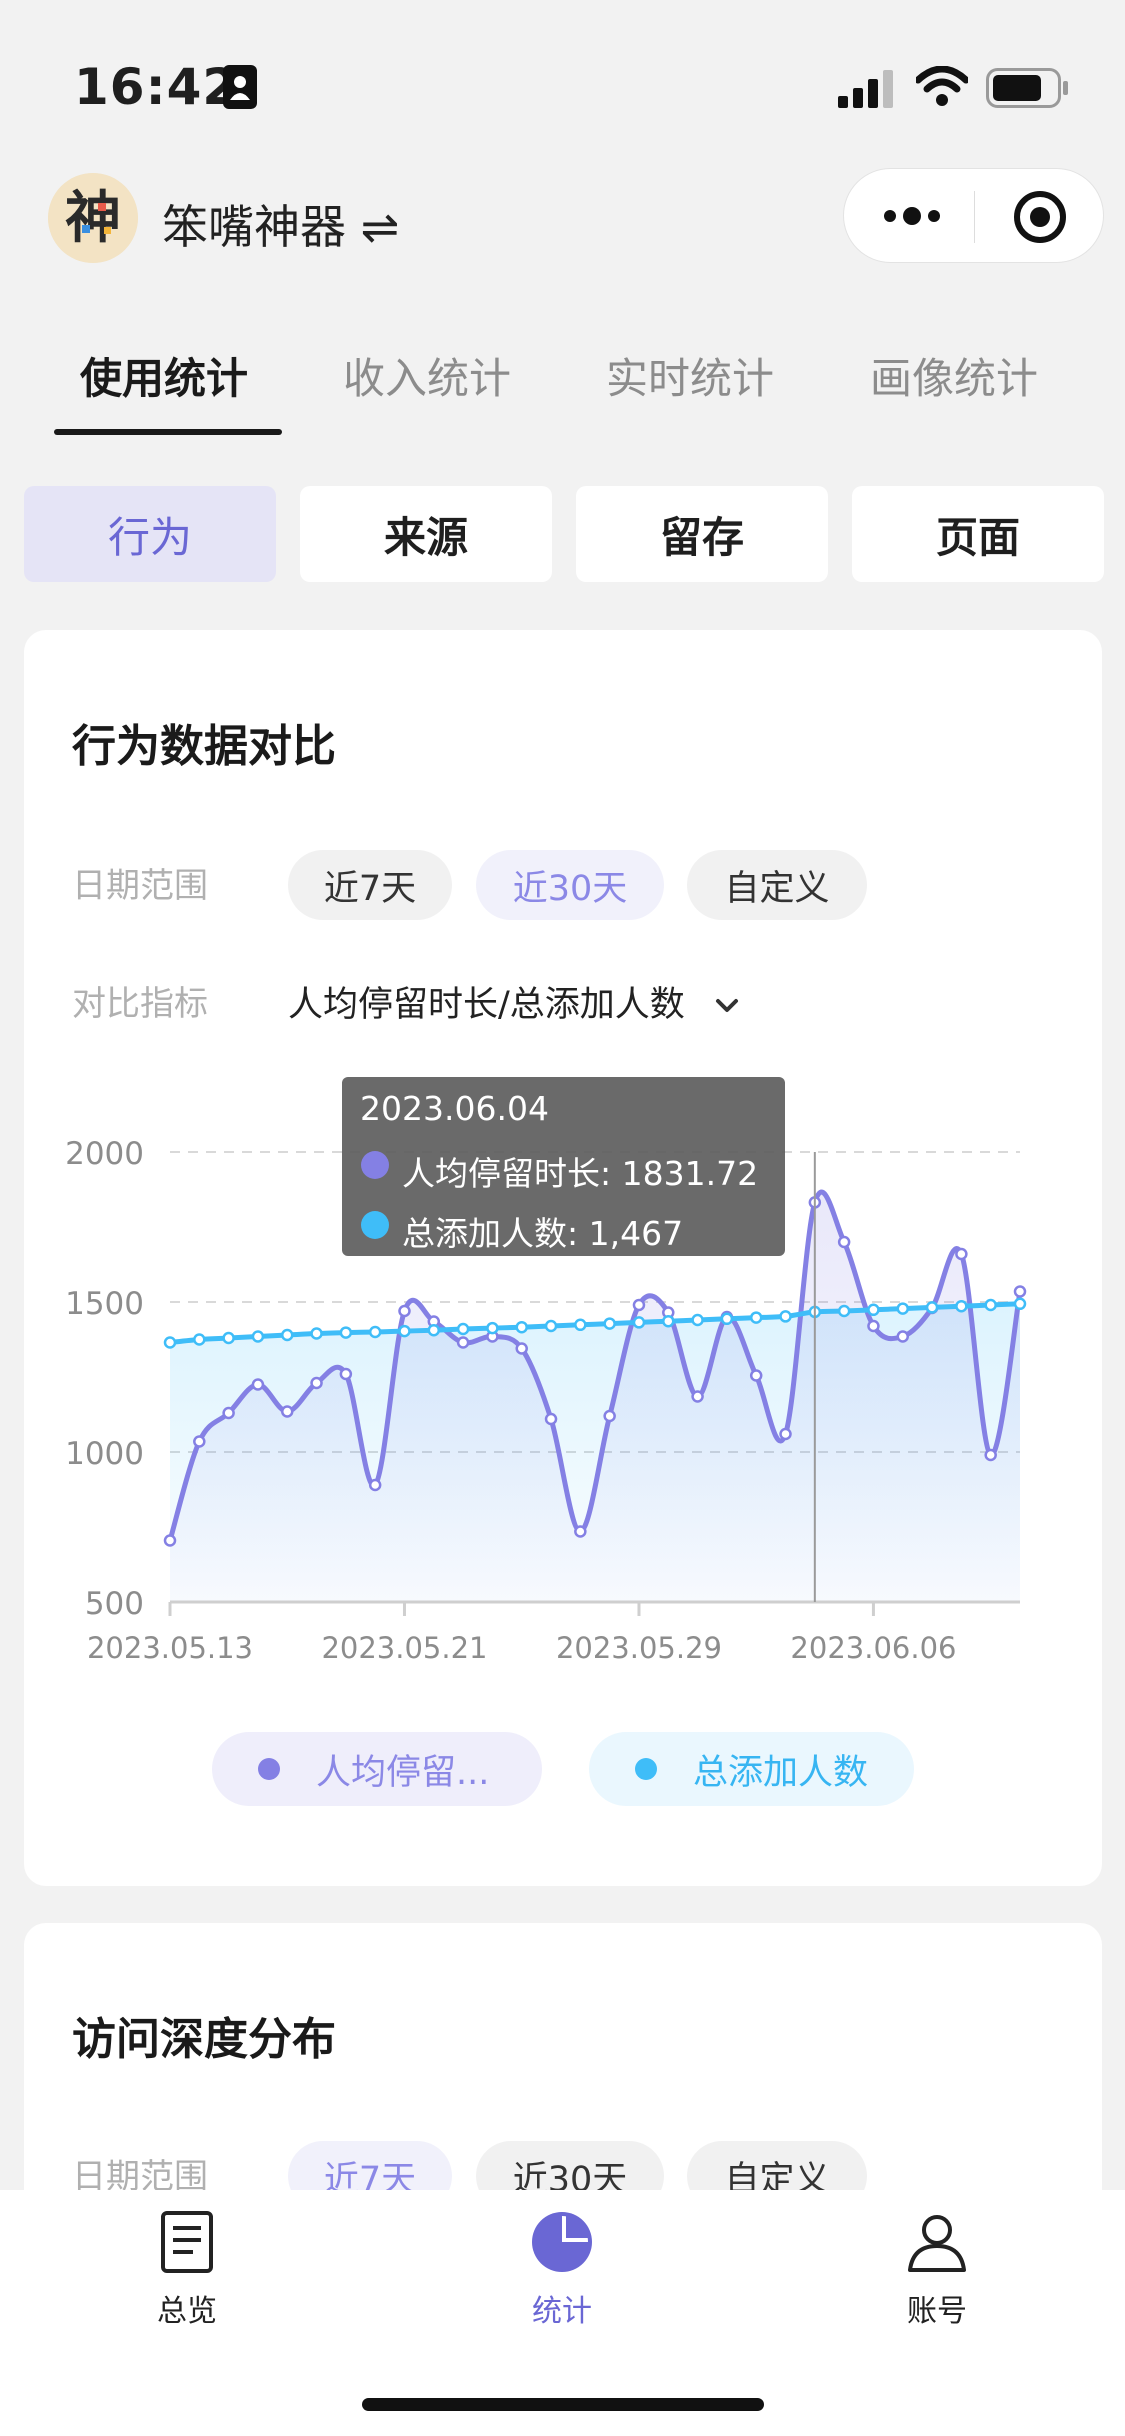 Image resolution: width=1125 pixels, height=2436 pixels. What do you see at coordinates (570, 885) in the screenshot?
I see `date-option-30d: 近30天` at bounding box center [570, 885].